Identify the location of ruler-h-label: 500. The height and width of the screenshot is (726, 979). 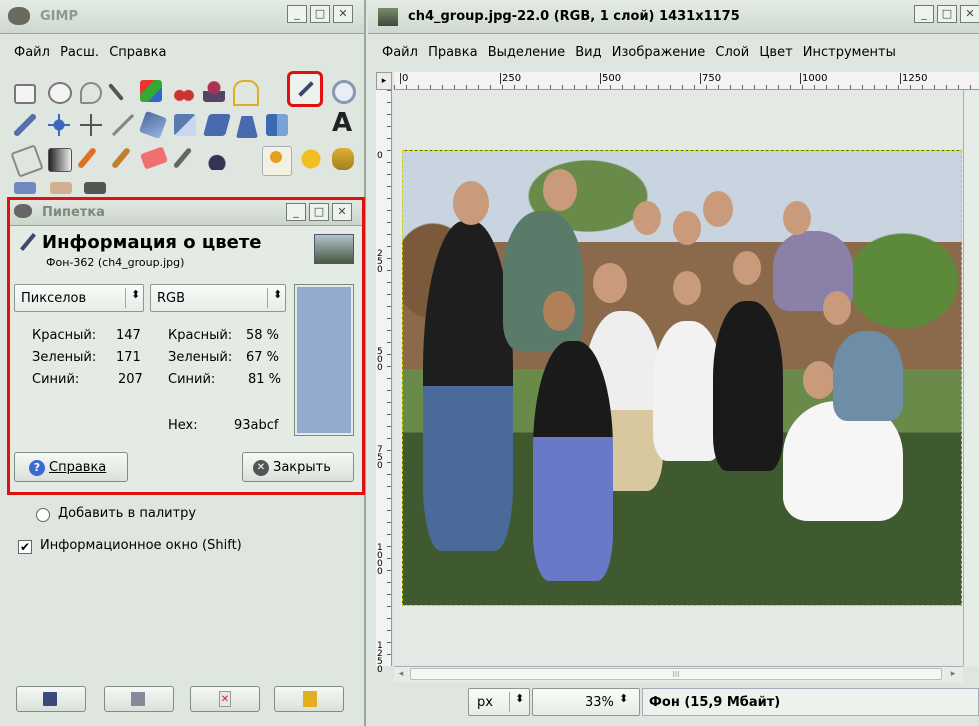
(611, 78).